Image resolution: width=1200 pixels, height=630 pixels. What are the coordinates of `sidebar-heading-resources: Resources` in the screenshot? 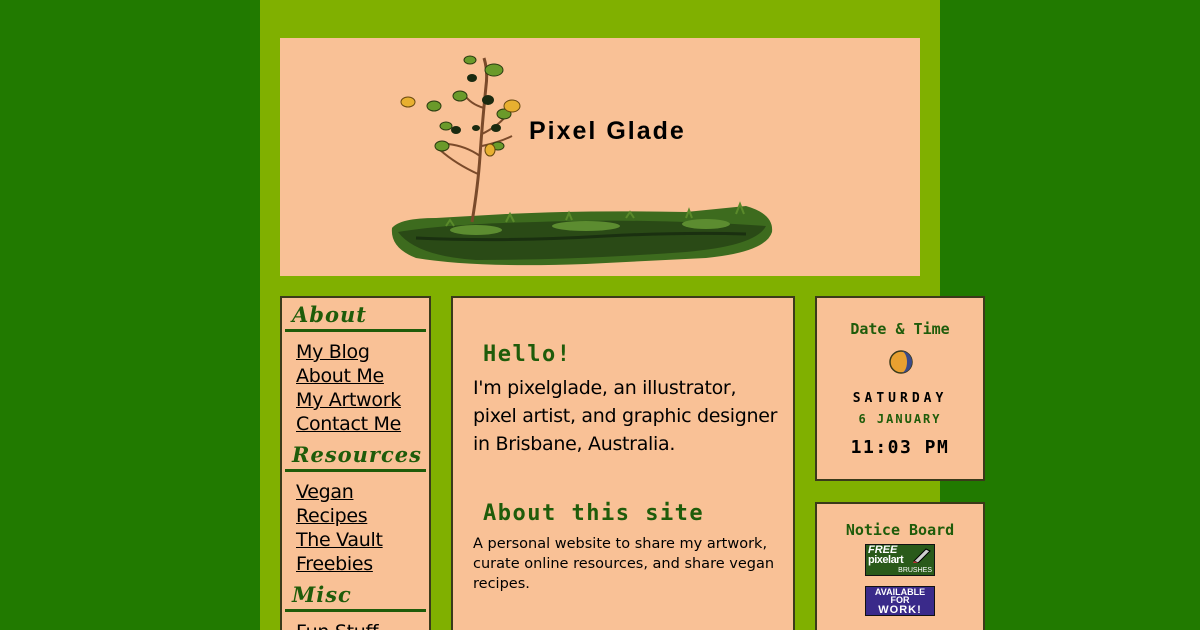 It's located at (355, 457).